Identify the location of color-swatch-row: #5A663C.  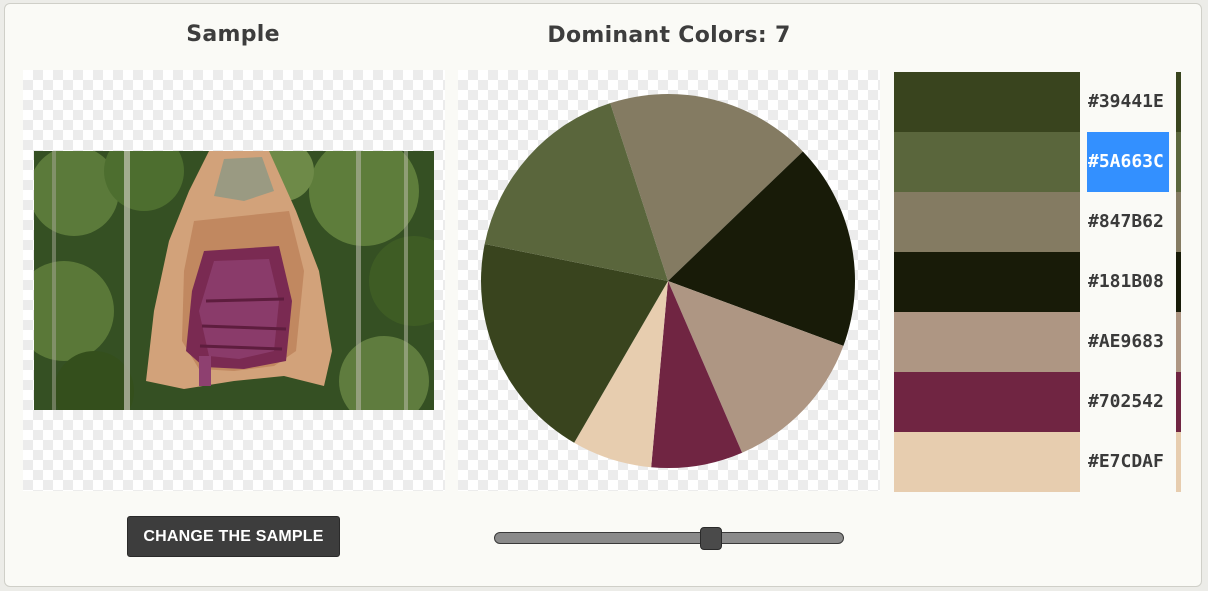
(1037, 162).